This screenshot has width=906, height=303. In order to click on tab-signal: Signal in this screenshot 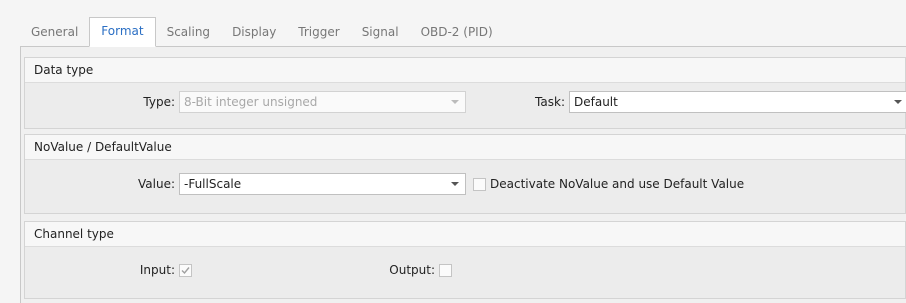, I will do `click(380, 32)`.